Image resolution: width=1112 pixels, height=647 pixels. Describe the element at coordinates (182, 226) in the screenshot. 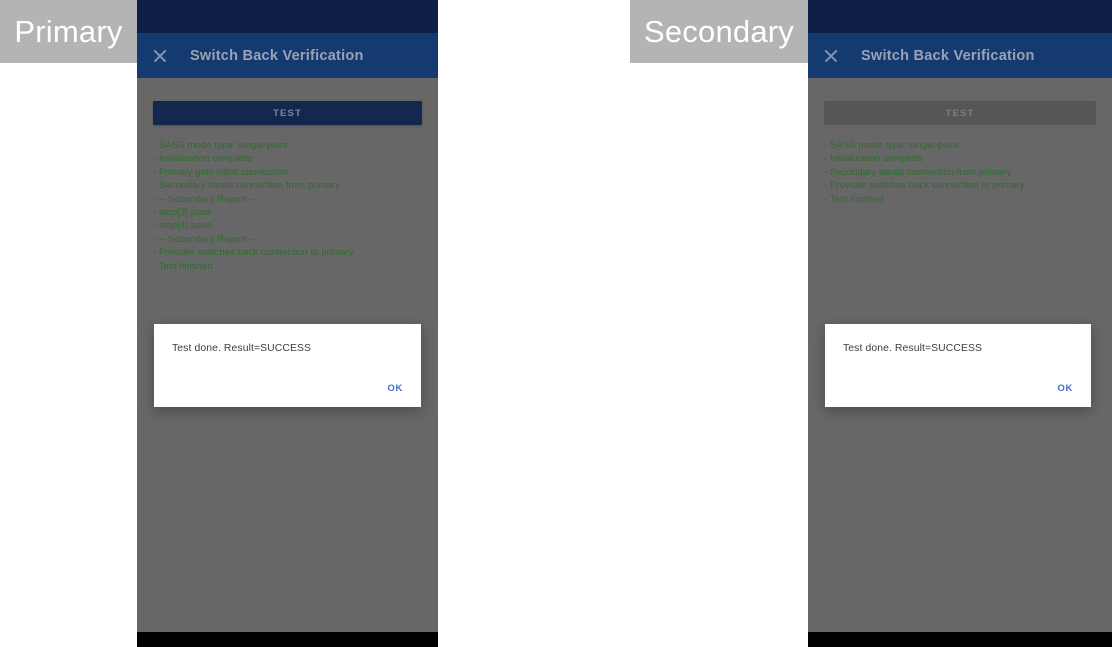

I see `log-line: - step[4] pass` at that location.